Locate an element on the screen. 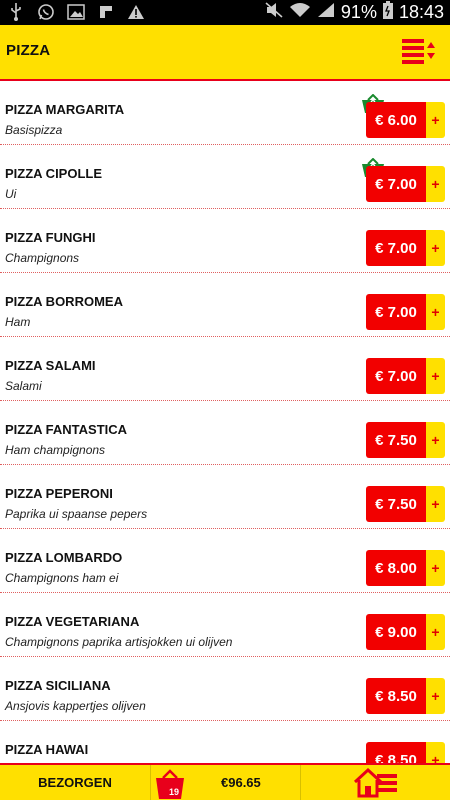 The image size is (450, 805). item-description: Ham is located at coordinates (18, 322).